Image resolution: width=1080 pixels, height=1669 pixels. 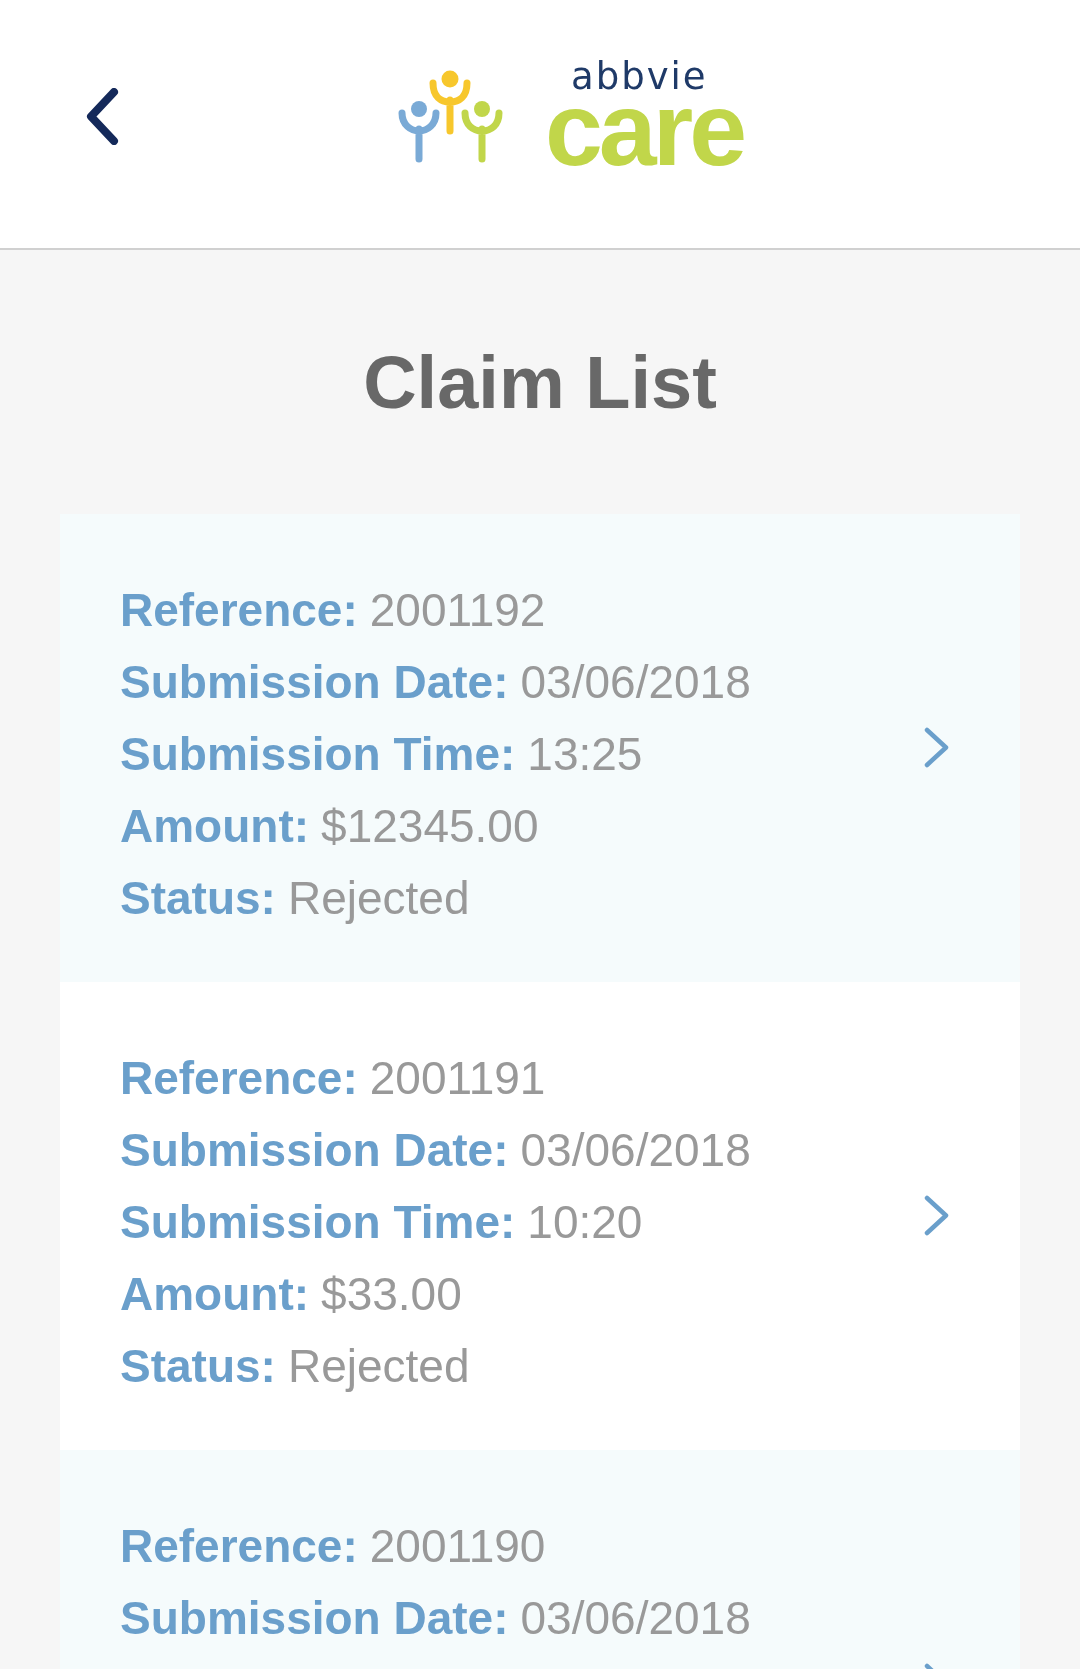 What do you see at coordinates (457, 1546) in the screenshot?
I see `field-value: 2001190` at bounding box center [457, 1546].